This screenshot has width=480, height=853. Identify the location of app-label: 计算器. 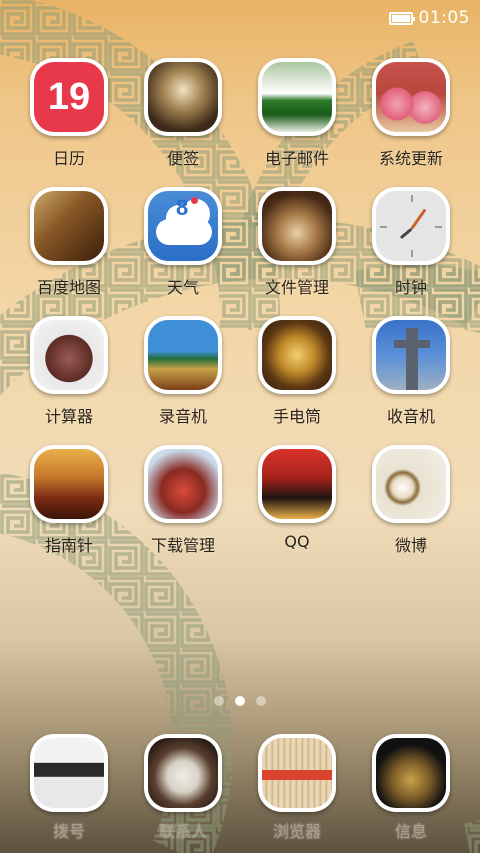
(68, 416).